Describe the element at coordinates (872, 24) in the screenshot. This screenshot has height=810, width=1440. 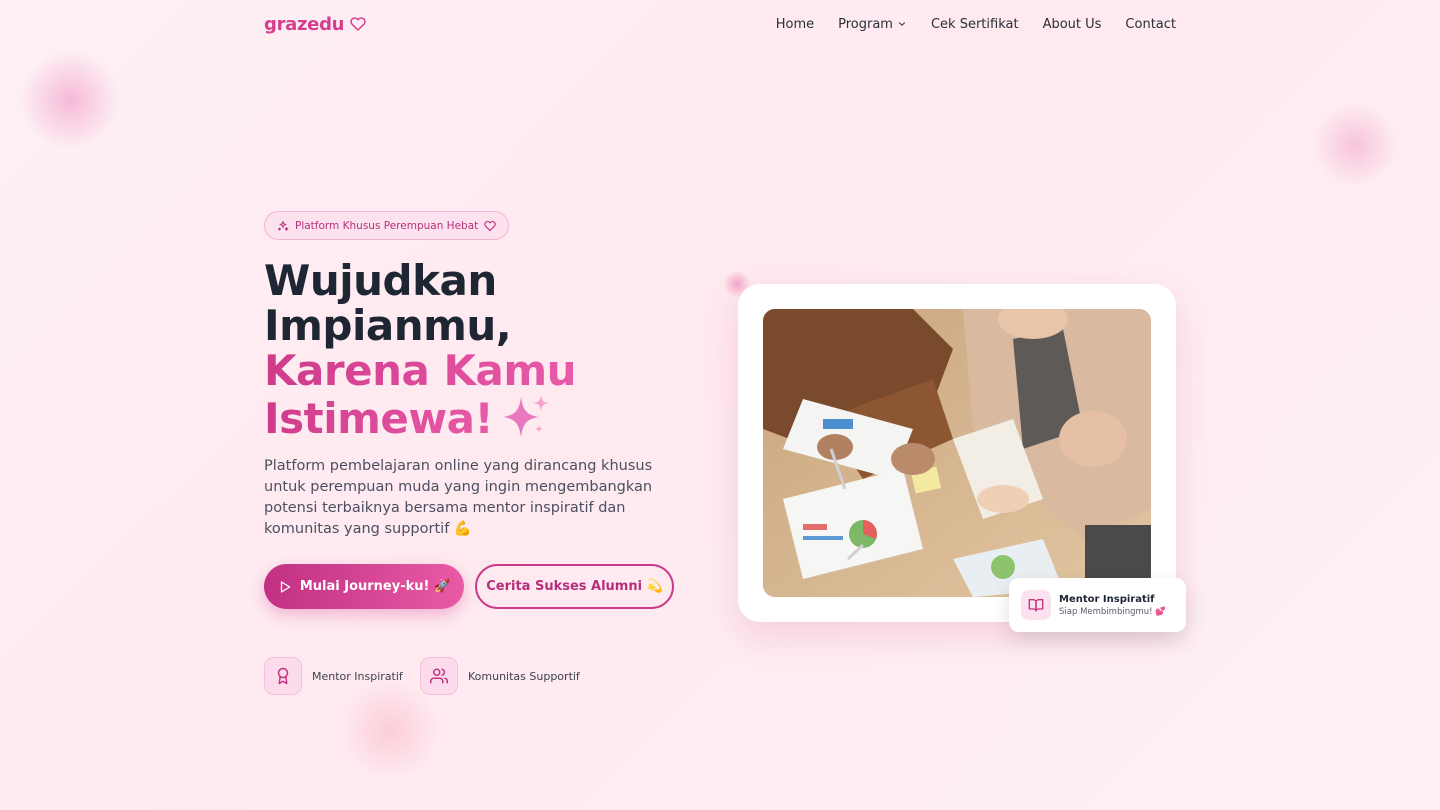
I see `nav-item-program: Program` at that location.